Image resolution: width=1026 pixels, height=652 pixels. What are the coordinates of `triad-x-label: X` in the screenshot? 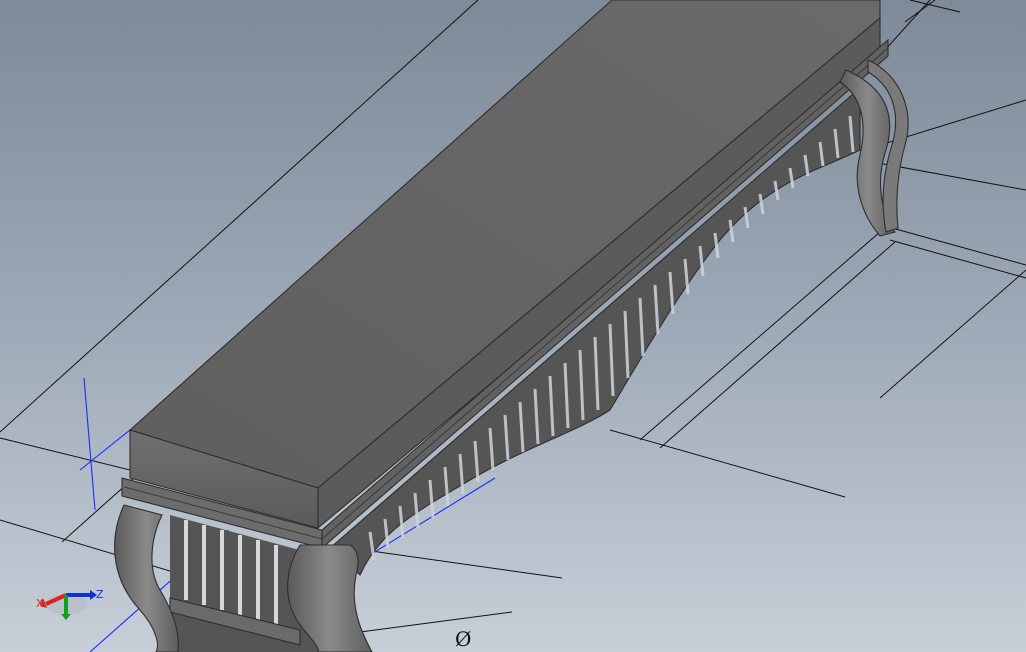 It's located at (40, 603).